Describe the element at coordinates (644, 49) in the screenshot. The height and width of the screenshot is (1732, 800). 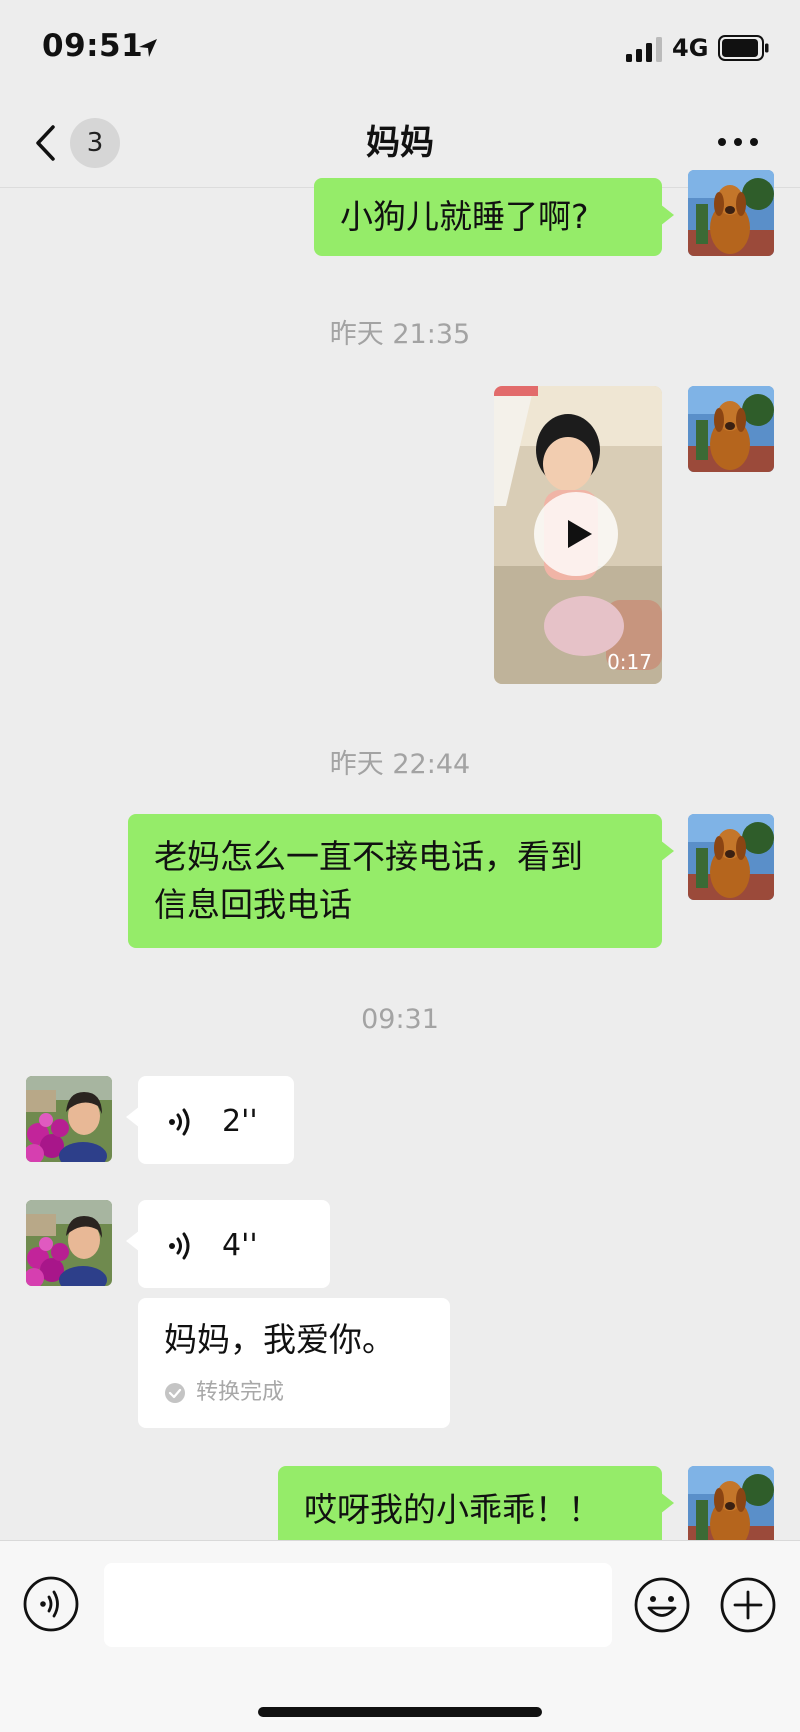
I see `signal-icon` at that location.